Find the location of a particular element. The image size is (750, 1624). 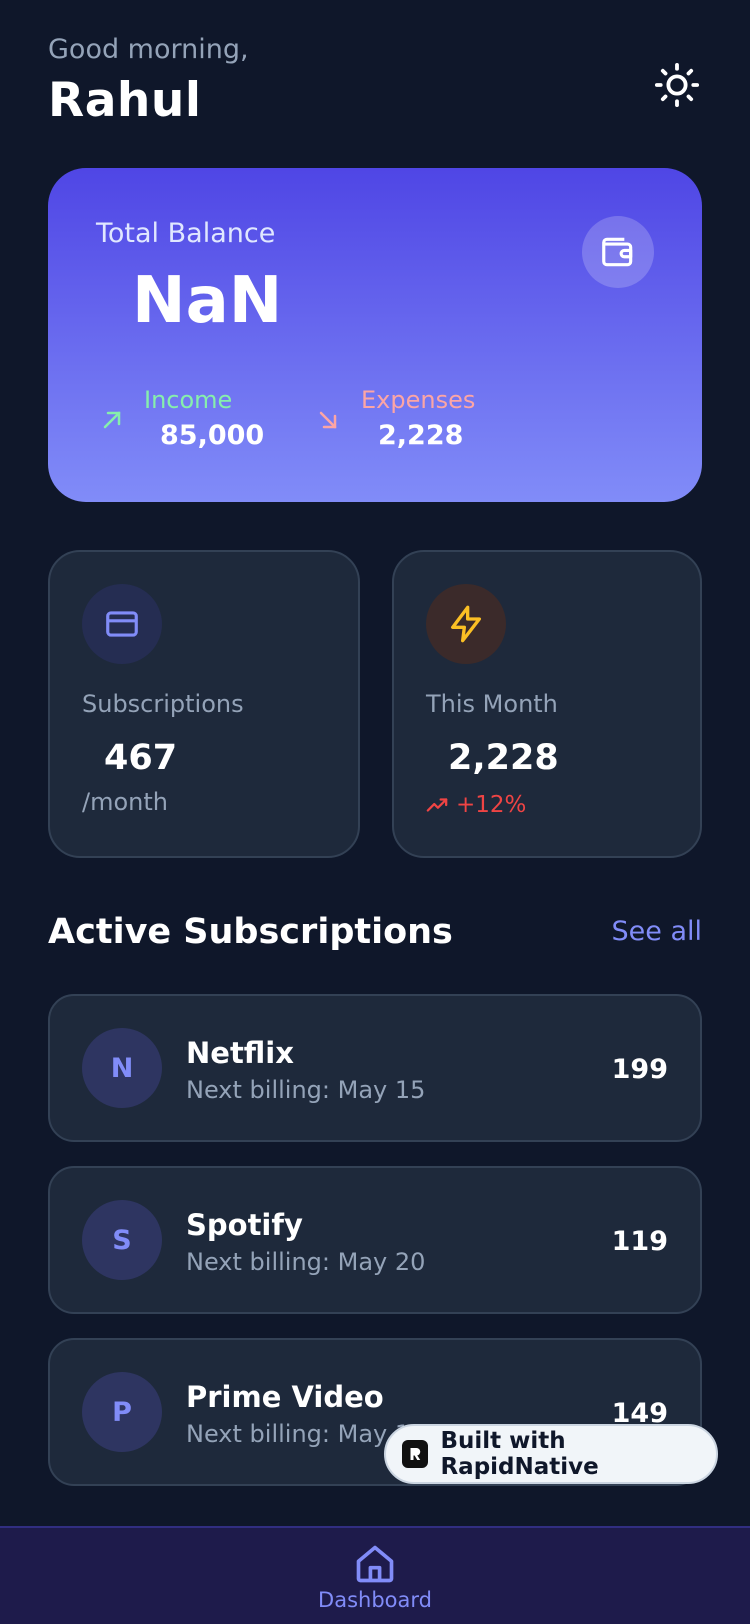

balance-value: NaN is located at coordinates (207, 301).